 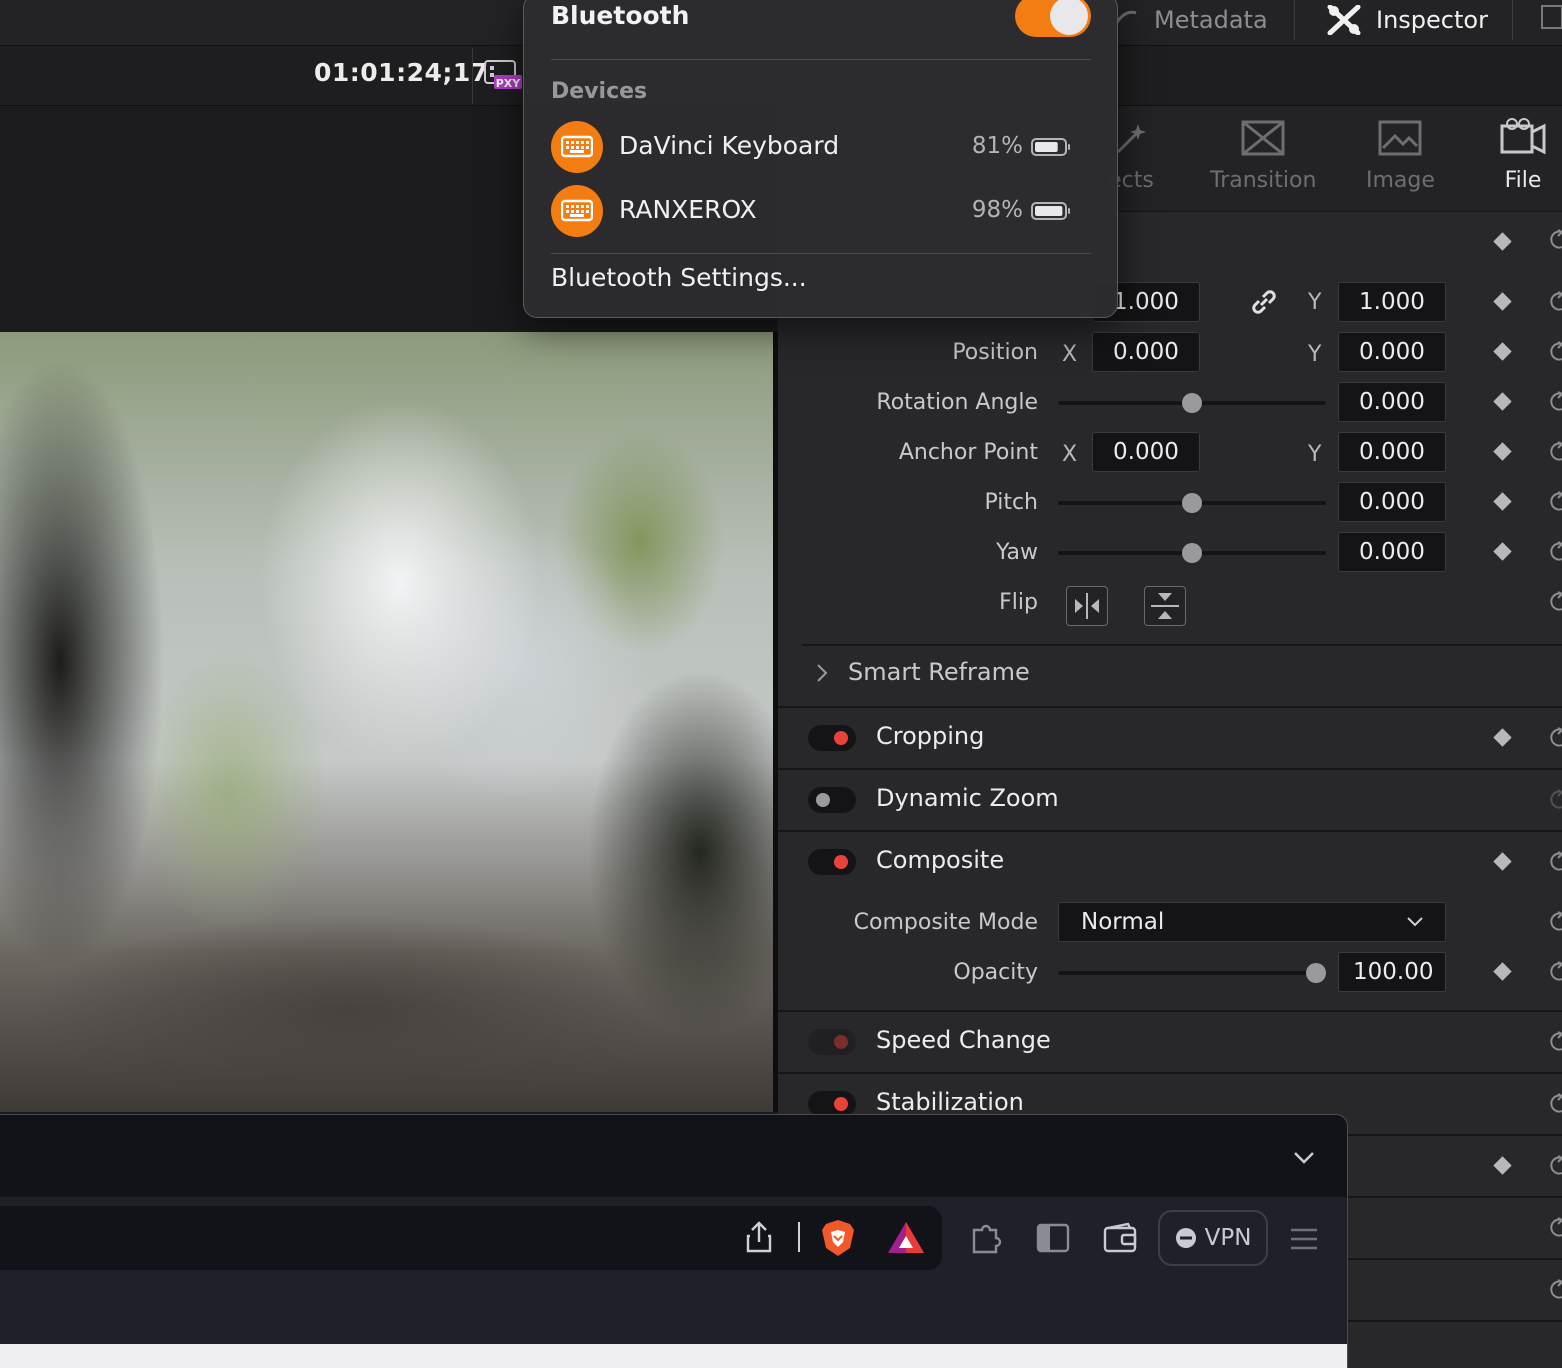 What do you see at coordinates (1392, 972) in the screenshot?
I see `opacity-field: 100.00` at bounding box center [1392, 972].